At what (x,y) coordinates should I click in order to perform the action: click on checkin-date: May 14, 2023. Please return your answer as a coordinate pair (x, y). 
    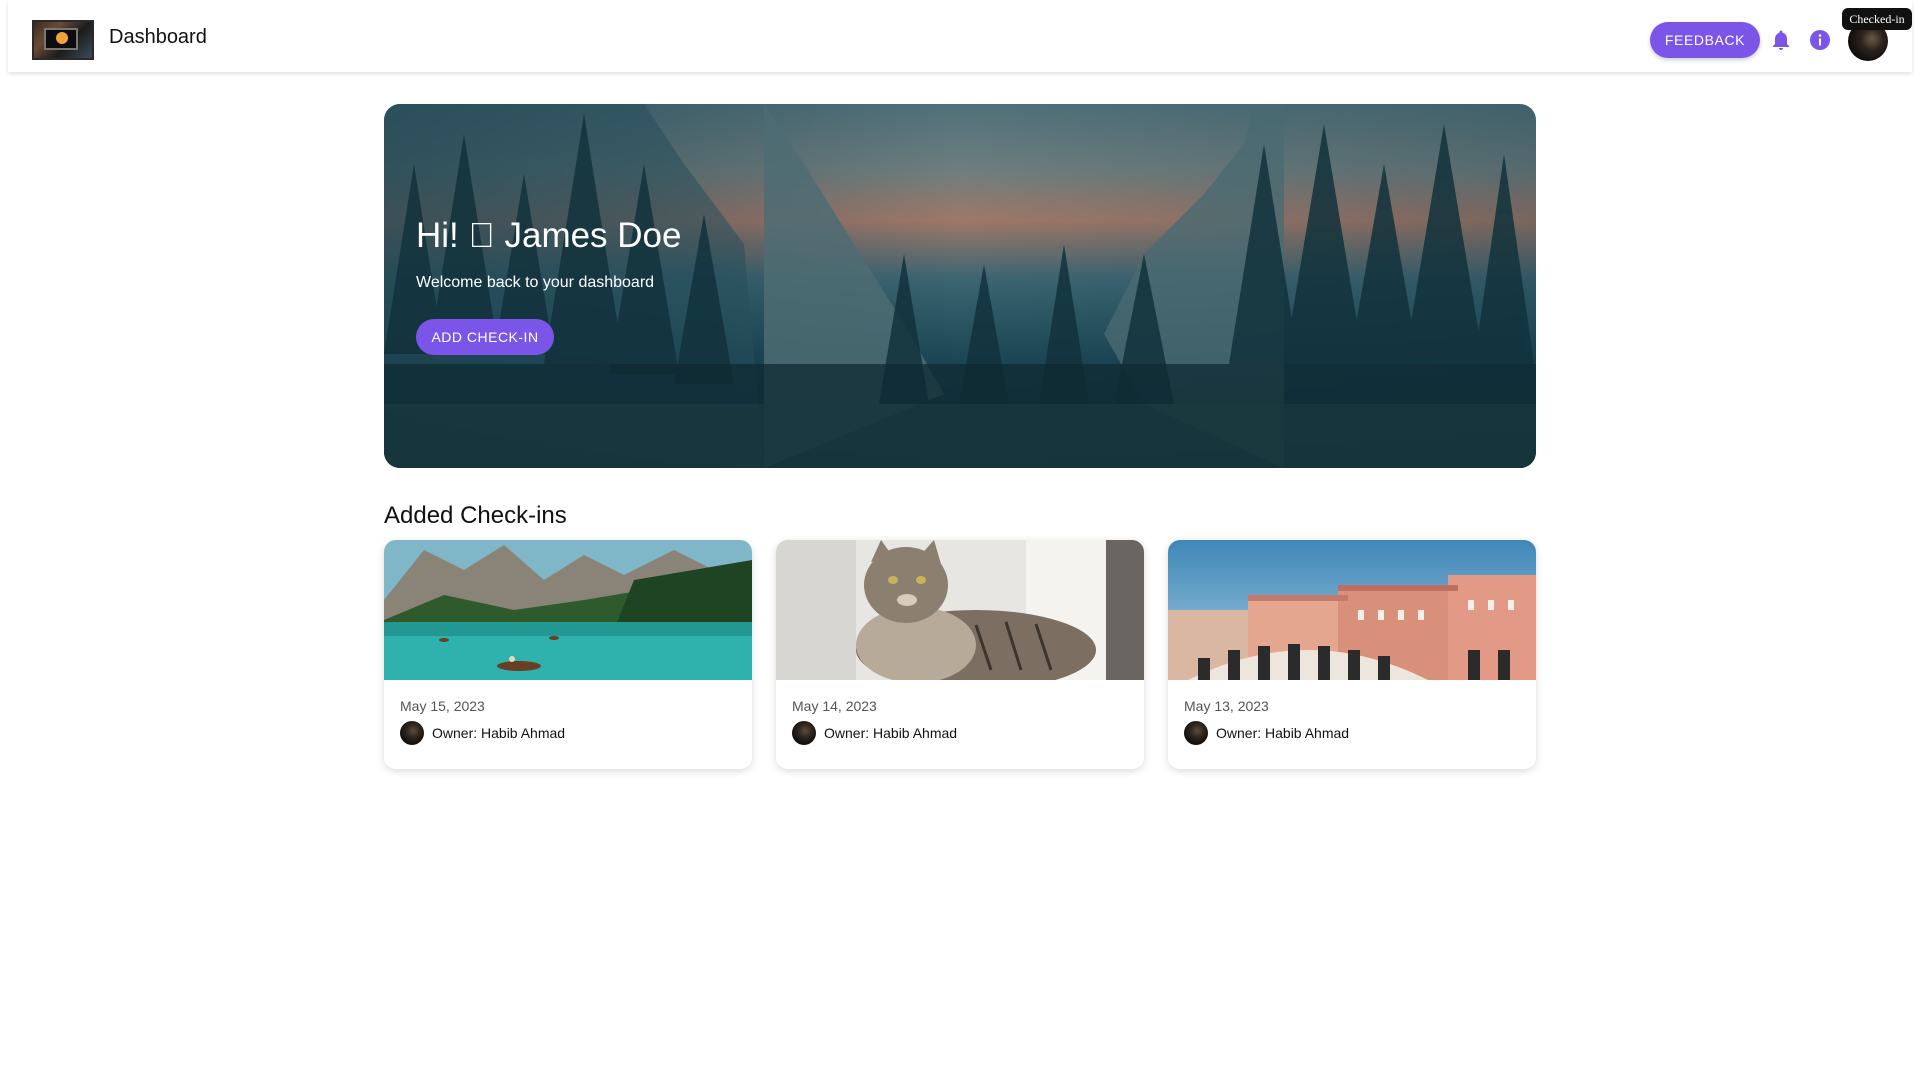
    Looking at the image, I should click on (834, 706).